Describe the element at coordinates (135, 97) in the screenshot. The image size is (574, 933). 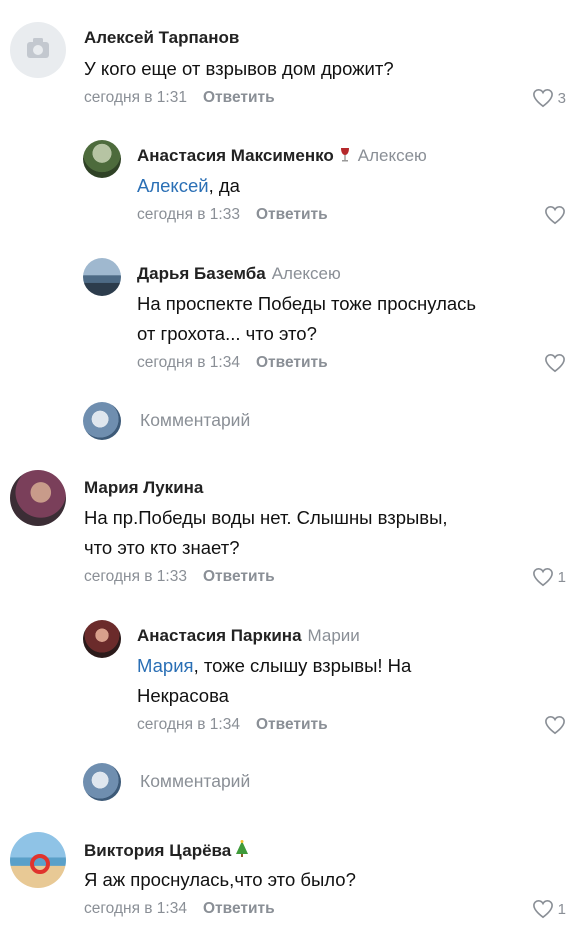
I see `comment-time: сегодня в 1:31` at that location.